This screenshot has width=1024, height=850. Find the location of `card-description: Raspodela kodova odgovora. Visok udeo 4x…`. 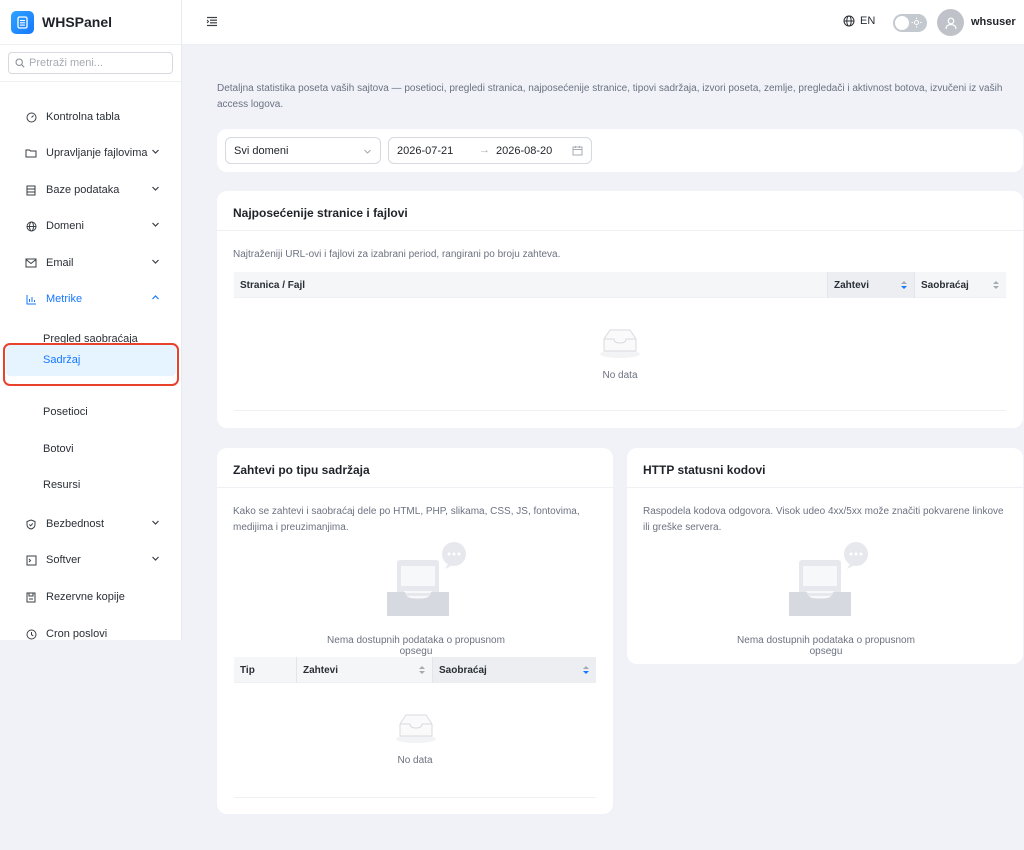

card-description: Raspodela kodova odgovora. Visok udeo 4x… is located at coordinates (823, 519).